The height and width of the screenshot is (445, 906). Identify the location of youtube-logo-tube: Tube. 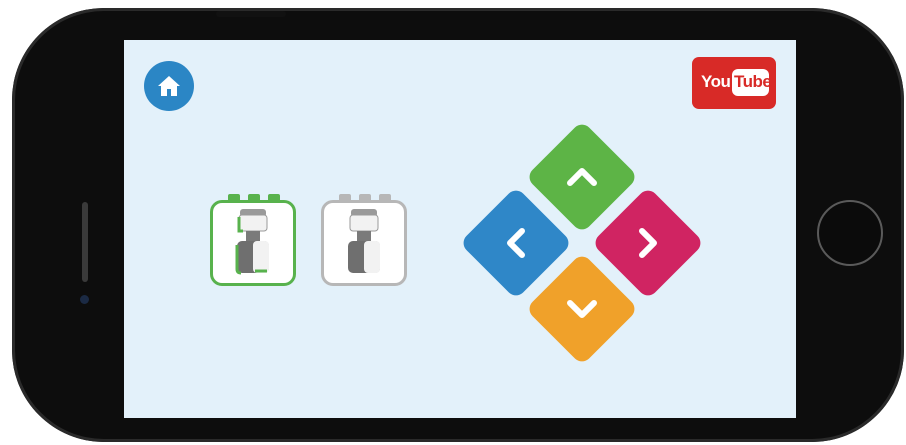
(753, 81).